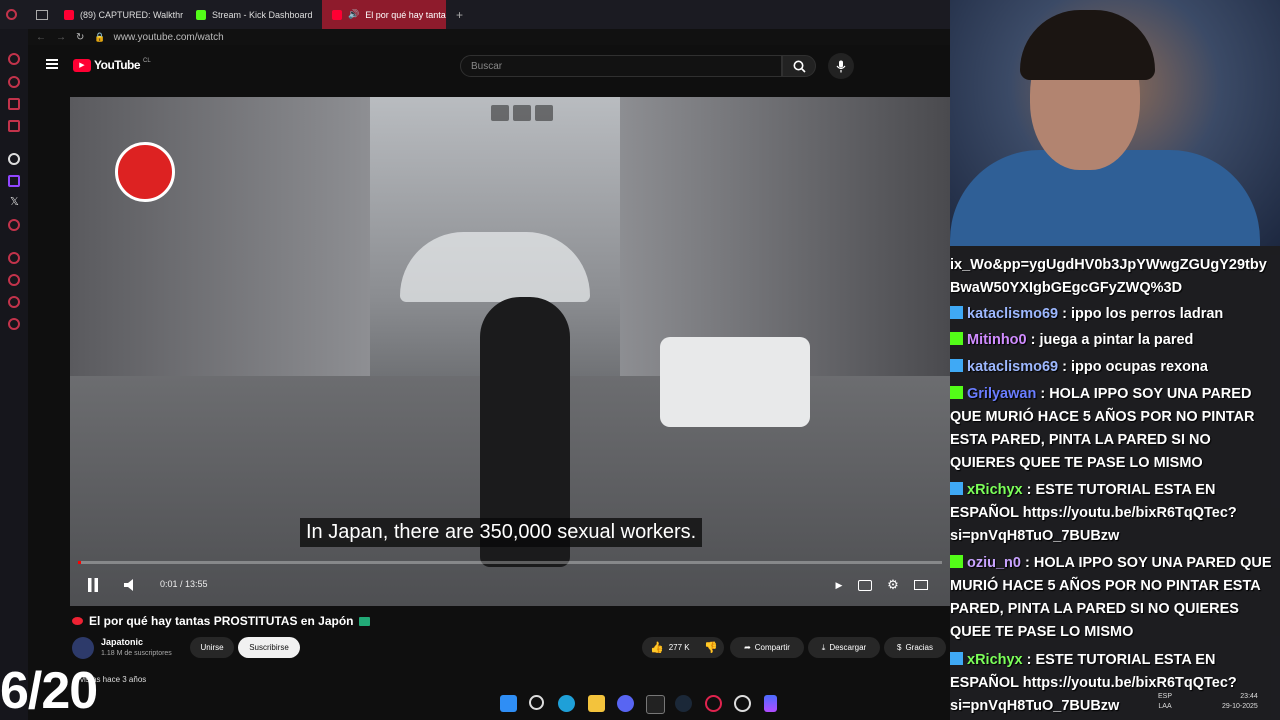 The image size is (1280, 720). What do you see at coordinates (1001, 394) in the screenshot?
I see `chat-username: Grilyawan` at bounding box center [1001, 394].